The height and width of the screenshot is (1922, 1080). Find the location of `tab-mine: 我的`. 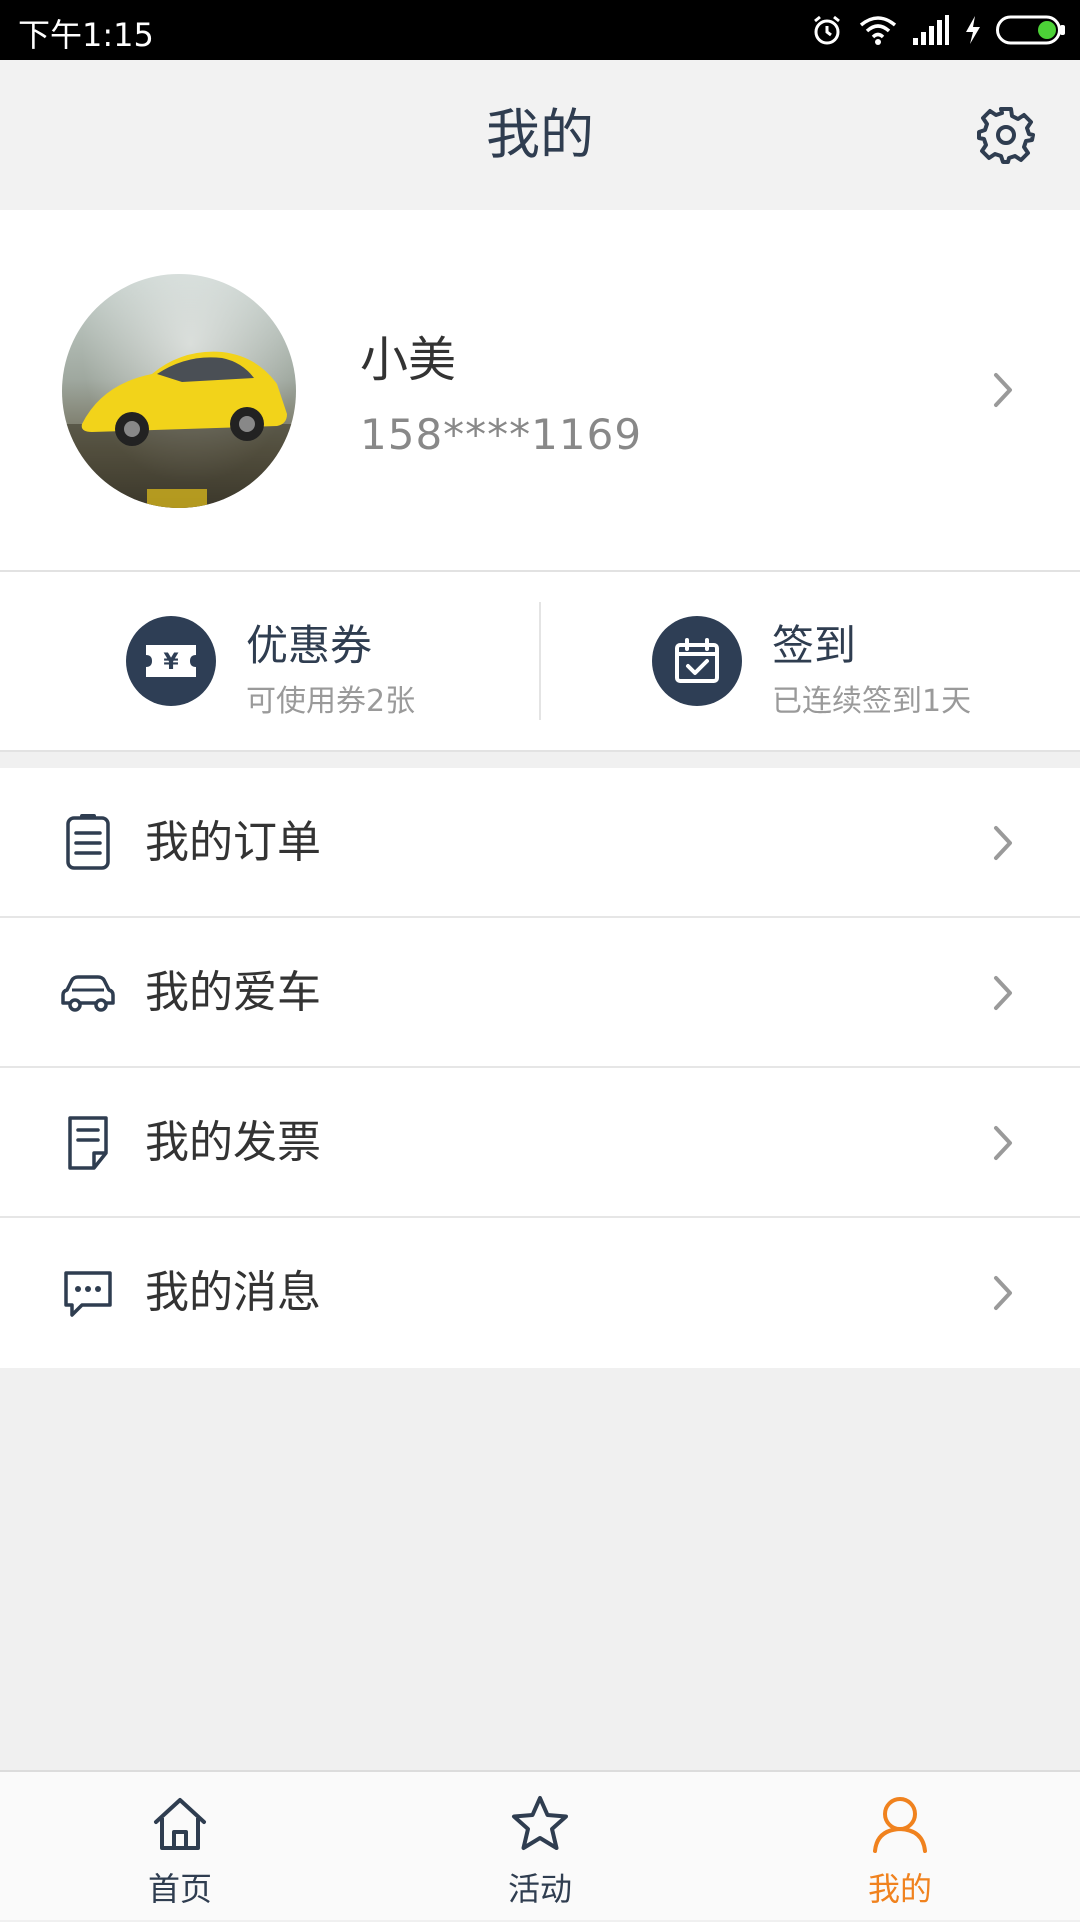

tab-mine: 我的 is located at coordinates (900, 1847).